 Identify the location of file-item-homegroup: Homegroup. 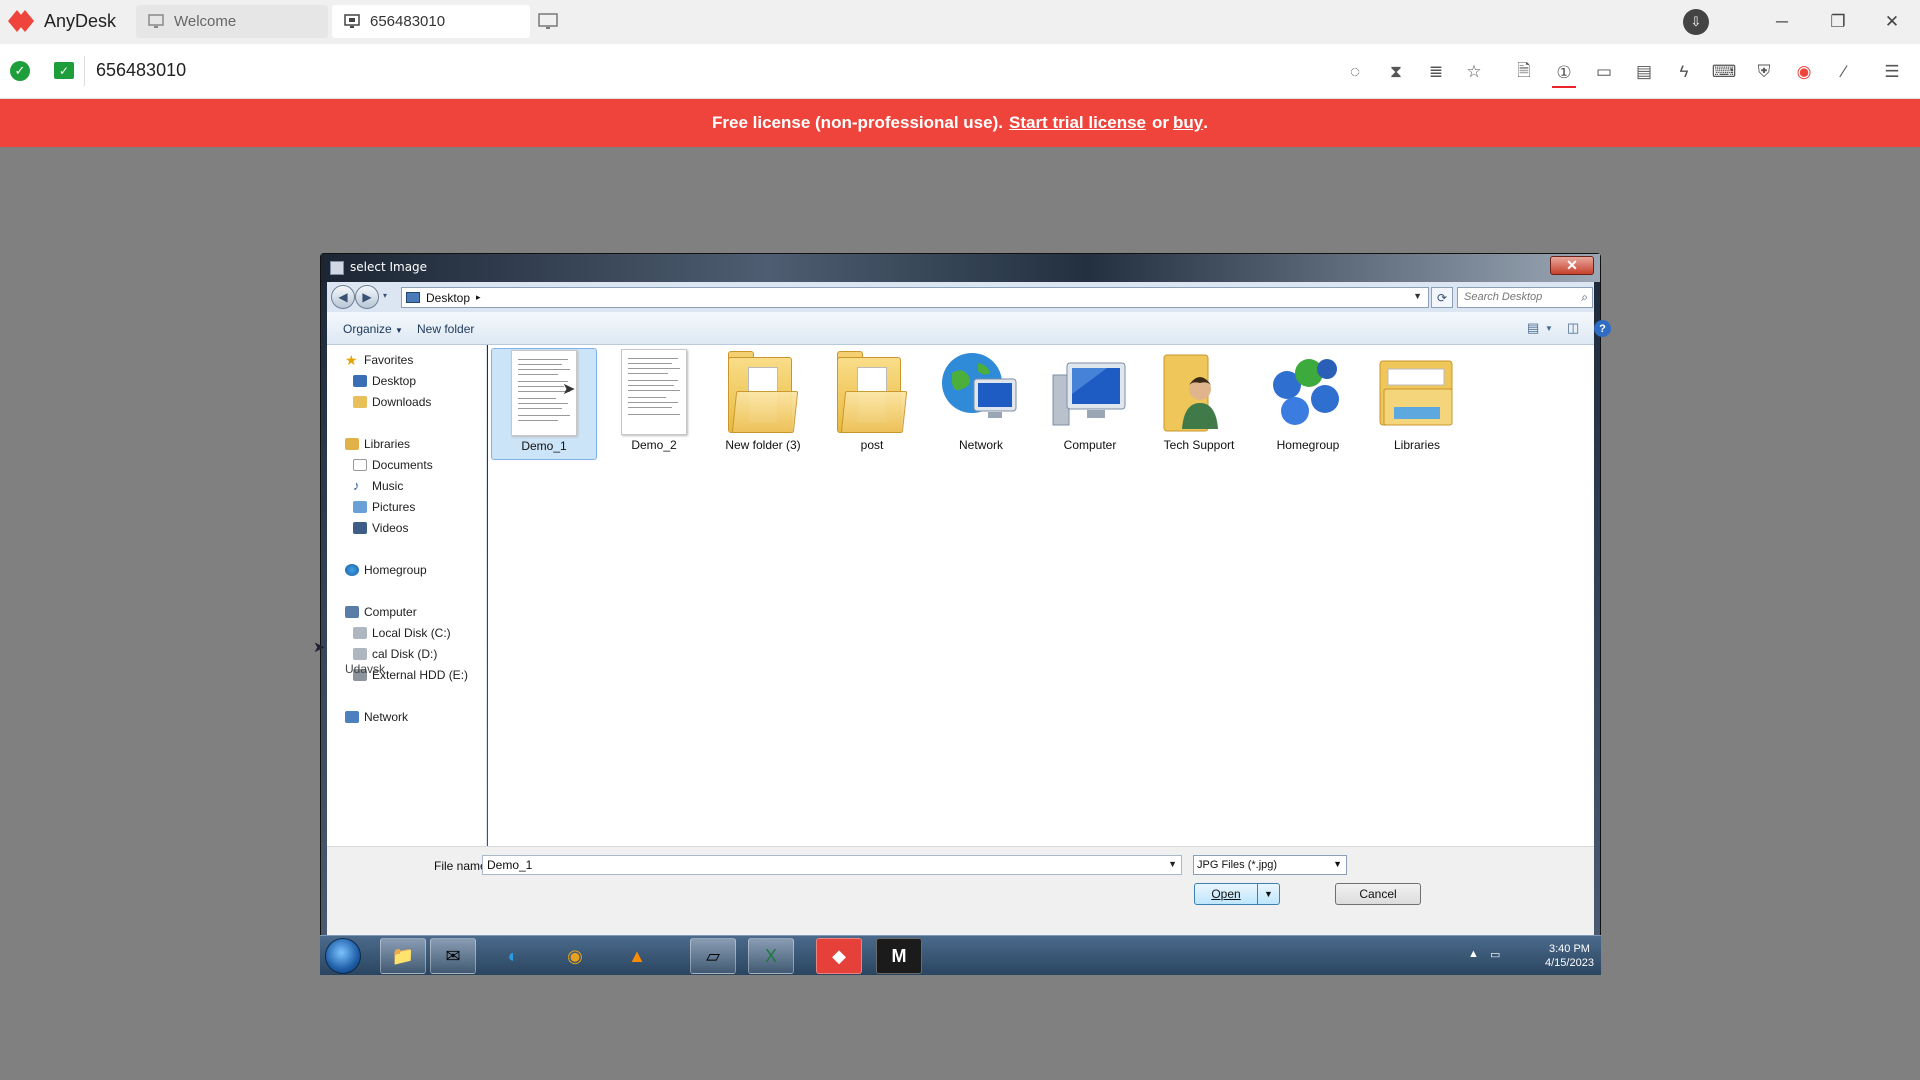
(1308, 404).